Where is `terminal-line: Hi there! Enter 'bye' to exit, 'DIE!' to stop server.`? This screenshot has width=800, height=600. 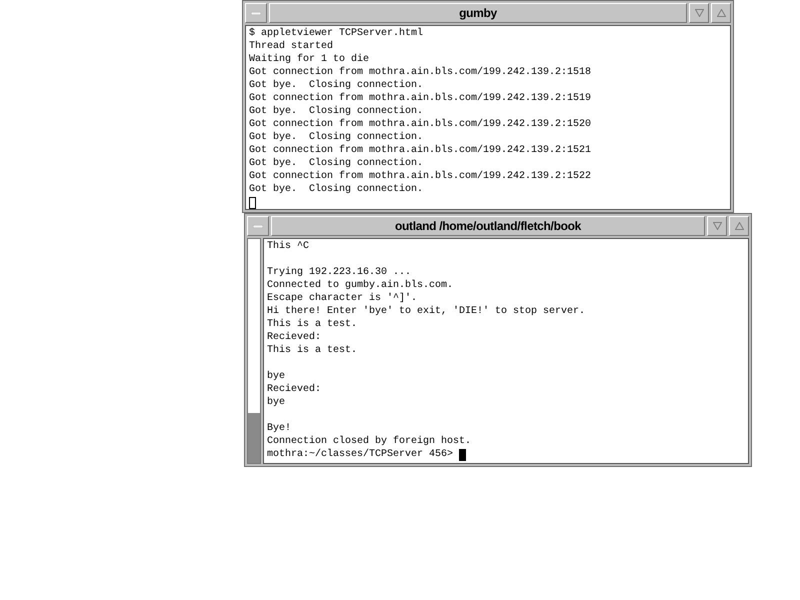 terminal-line: Hi there! Enter 'bye' to exit, 'DIE!' to stop server. is located at coordinates (426, 311).